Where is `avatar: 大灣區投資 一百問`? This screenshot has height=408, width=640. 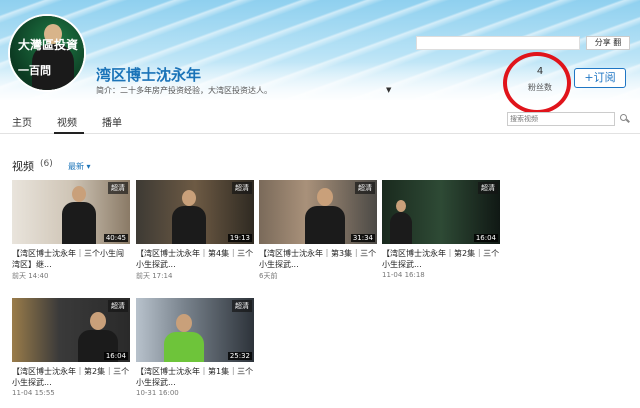
avatar: 大灣區投資 一百問 is located at coordinates (47, 53).